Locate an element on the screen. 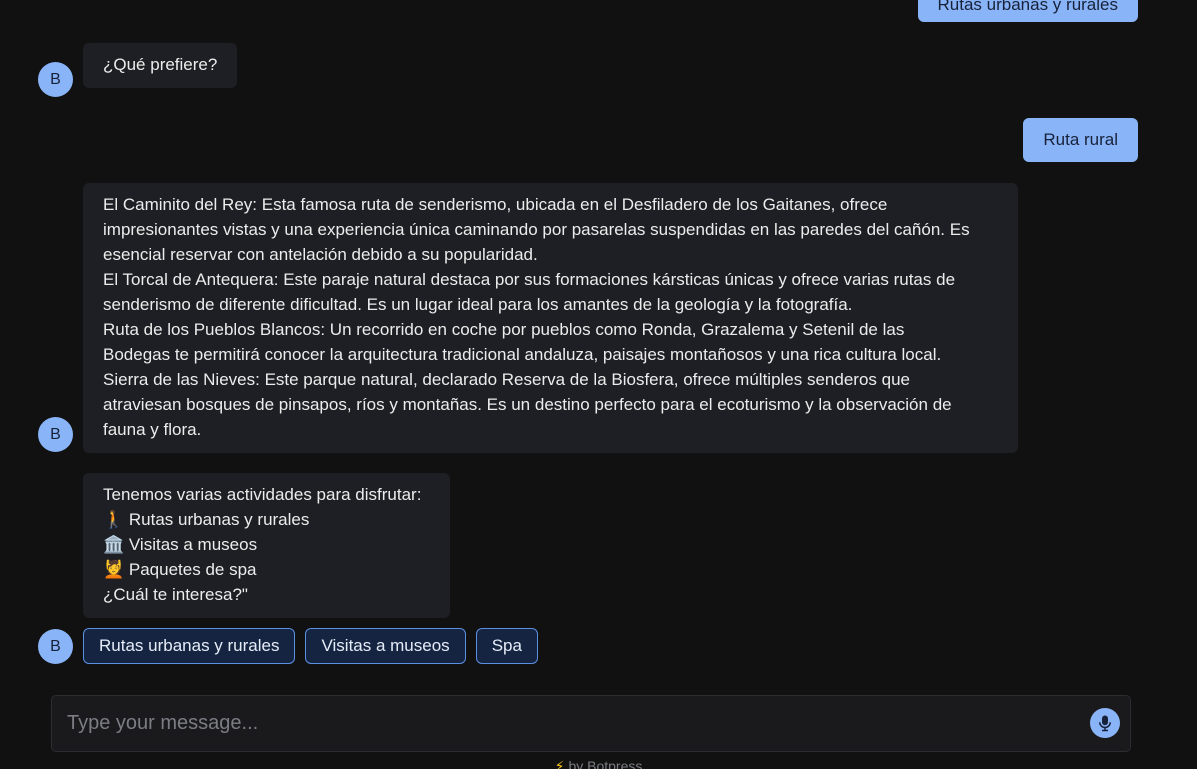  bolt-icon: ⚡ is located at coordinates (559, 763).